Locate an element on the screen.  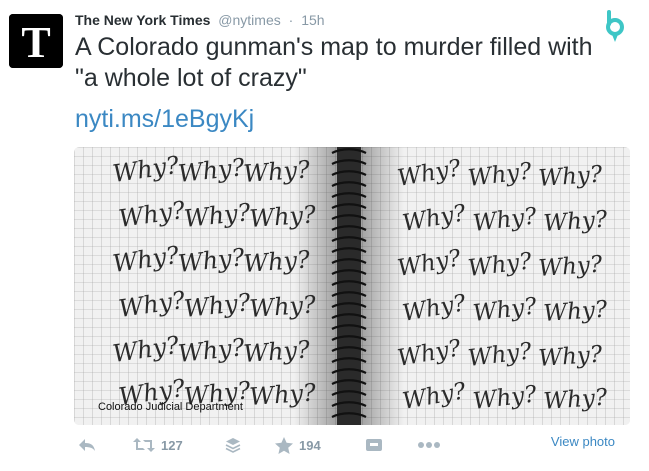
buffer-stack-icon is located at coordinates (233, 445).